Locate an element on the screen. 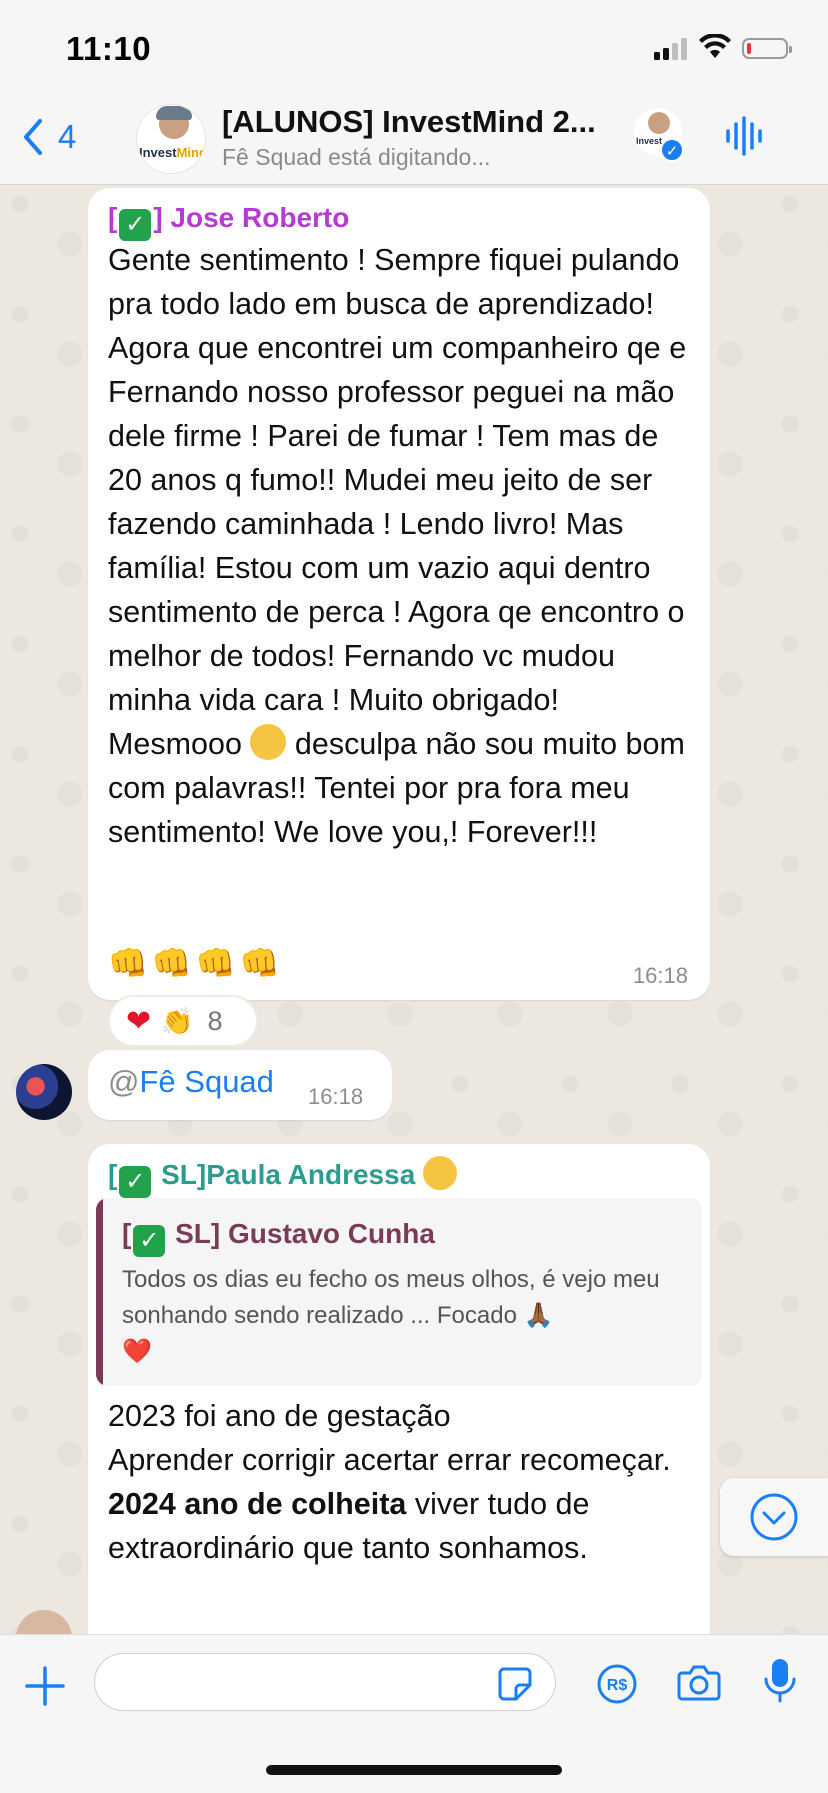 The height and width of the screenshot is (1793, 828). status-bar: 11:10 is located at coordinates (414, 45).